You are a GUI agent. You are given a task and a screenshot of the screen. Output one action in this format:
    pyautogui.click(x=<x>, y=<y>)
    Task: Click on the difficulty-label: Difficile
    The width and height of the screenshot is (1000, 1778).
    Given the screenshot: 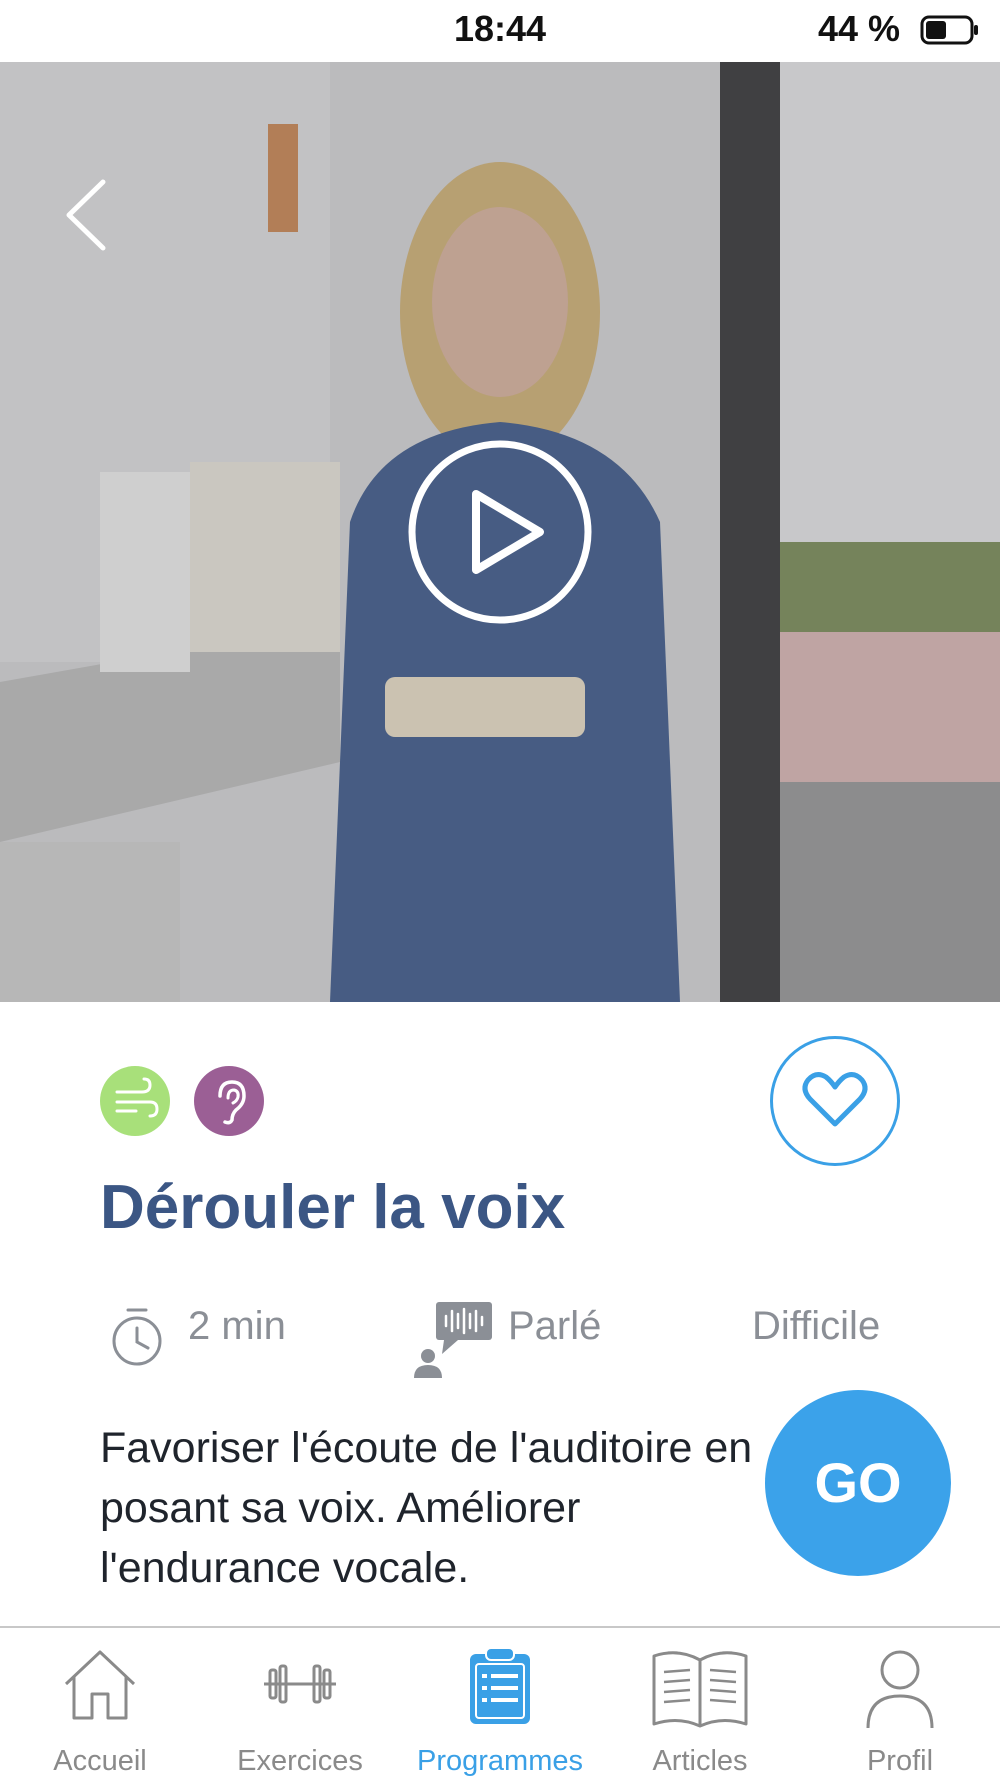 What is the action you would take?
    pyautogui.click(x=816, y=1326)
    